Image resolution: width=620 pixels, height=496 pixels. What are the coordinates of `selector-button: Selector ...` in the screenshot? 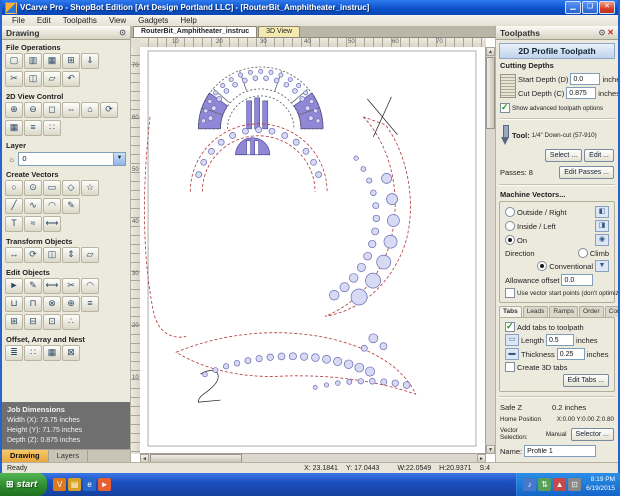 It's located at (592, 434).